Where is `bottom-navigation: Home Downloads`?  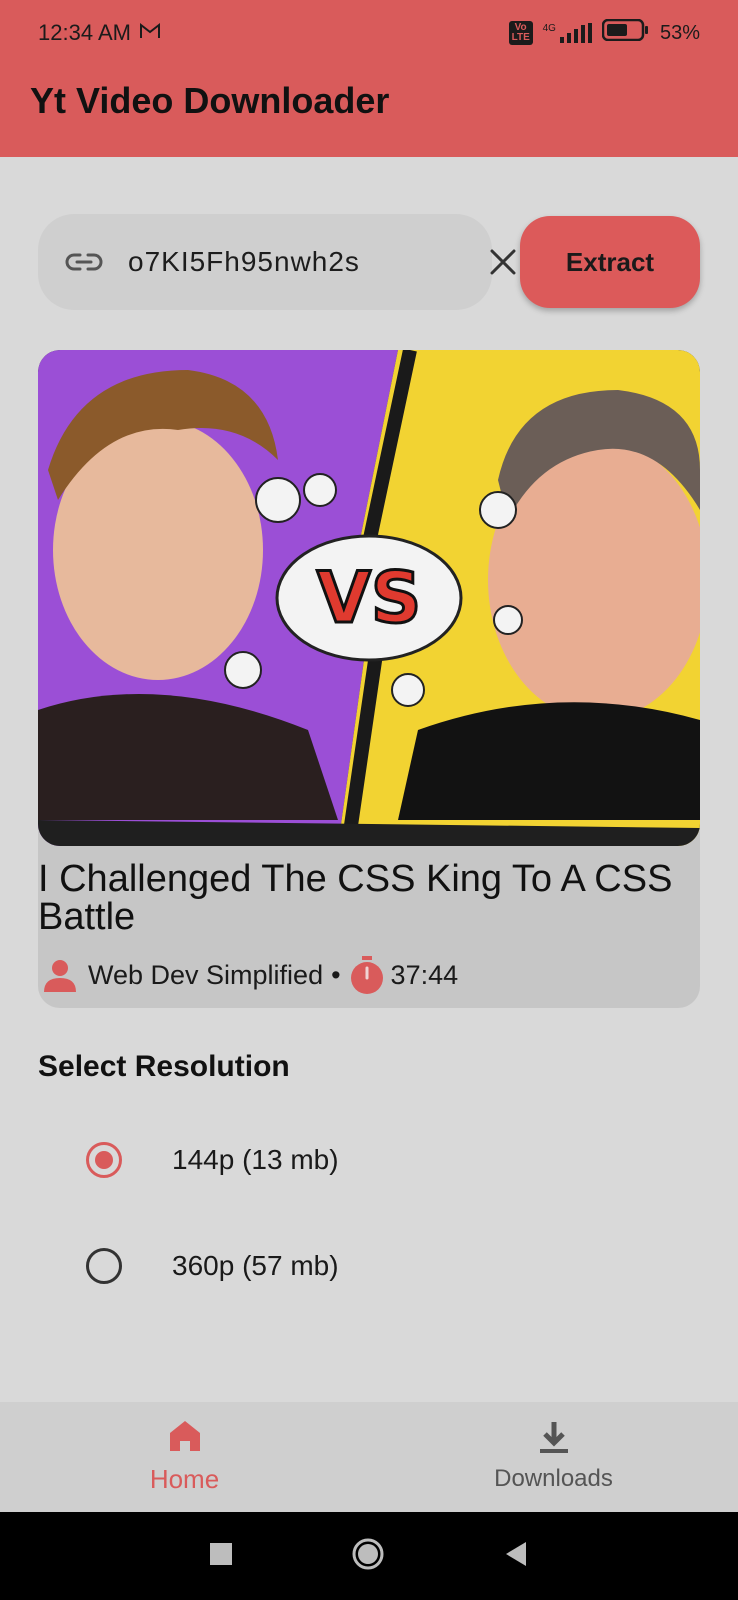
bottom-navigation: Home Downloads is located at coordinates (369, 1457).